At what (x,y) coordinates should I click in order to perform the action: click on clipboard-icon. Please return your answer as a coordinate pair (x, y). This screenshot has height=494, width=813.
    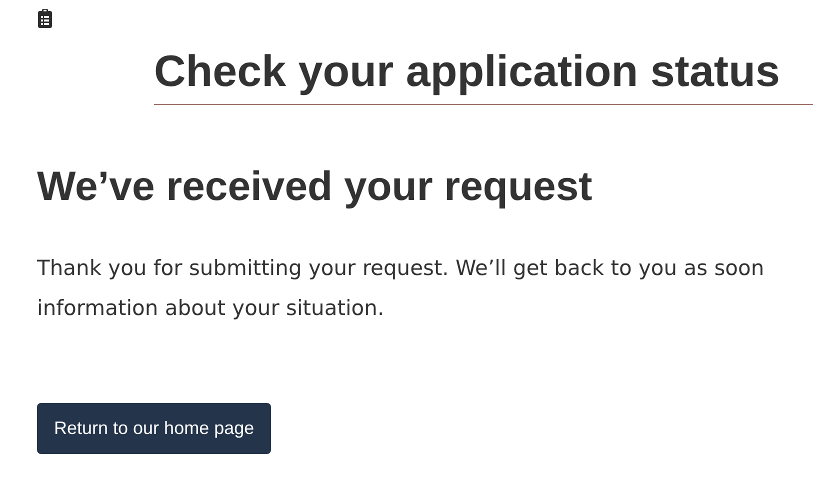
    Looking at the image, I should click on (45, 18).